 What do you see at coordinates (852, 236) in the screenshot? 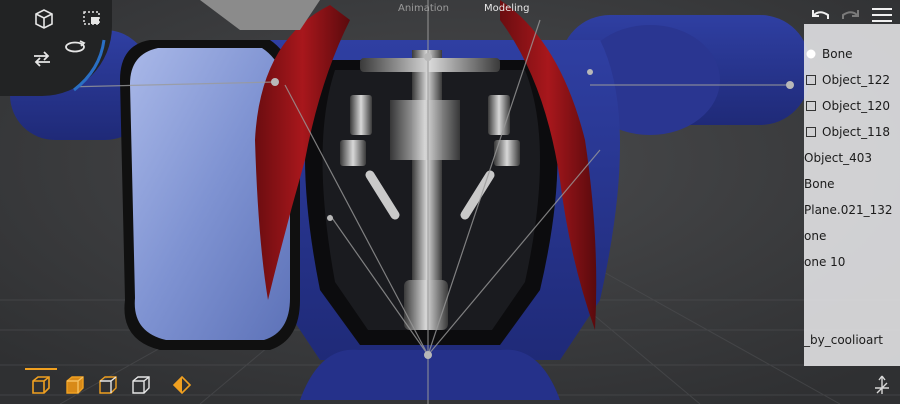
I see `outliner-item: one` at bounding box center [852, 236].